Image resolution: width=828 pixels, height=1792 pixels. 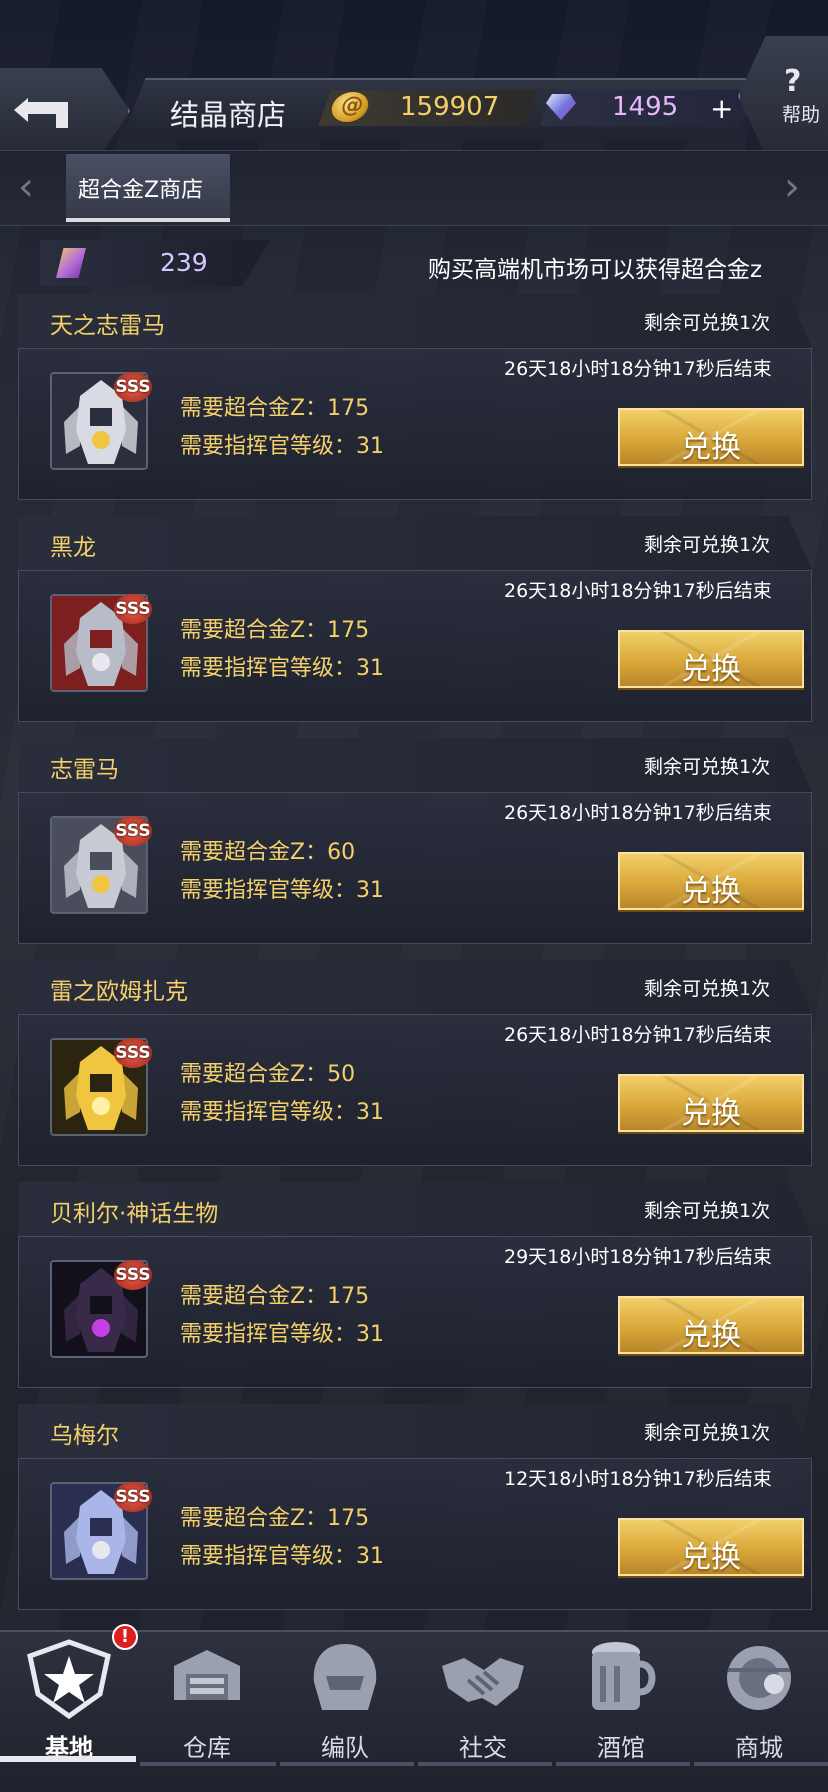 I want to click on nav-label: 商城, so click(x=759, y=1748).